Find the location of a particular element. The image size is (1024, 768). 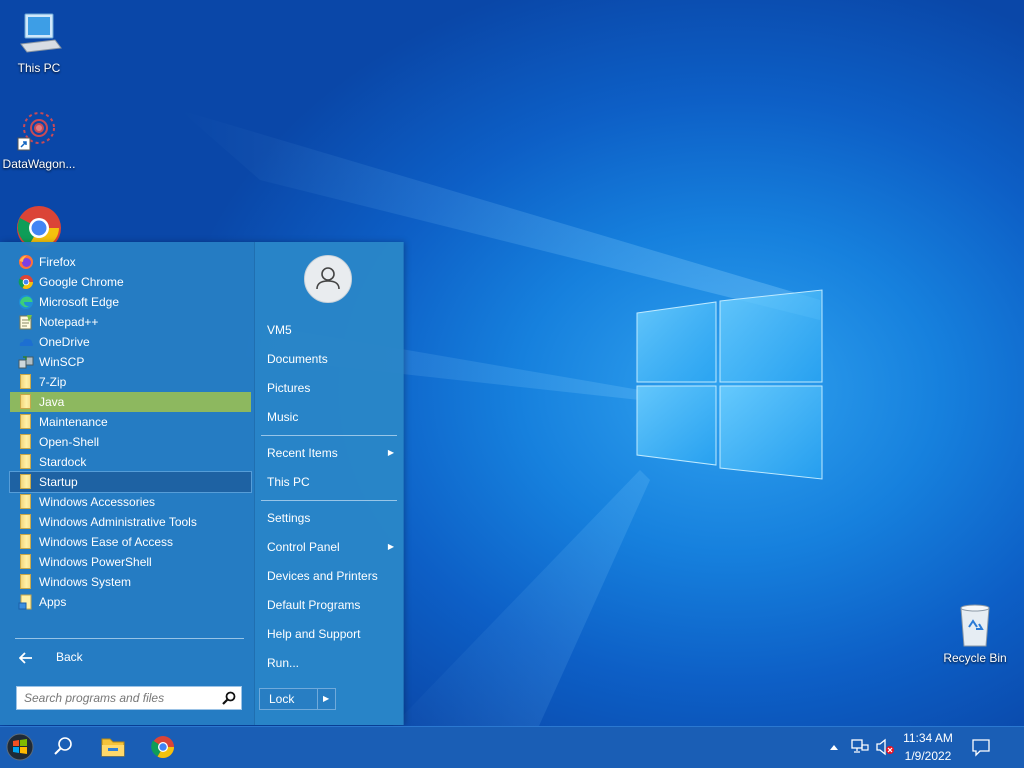

program-item-firefox: Firefox is located at coordinates (130, 262).